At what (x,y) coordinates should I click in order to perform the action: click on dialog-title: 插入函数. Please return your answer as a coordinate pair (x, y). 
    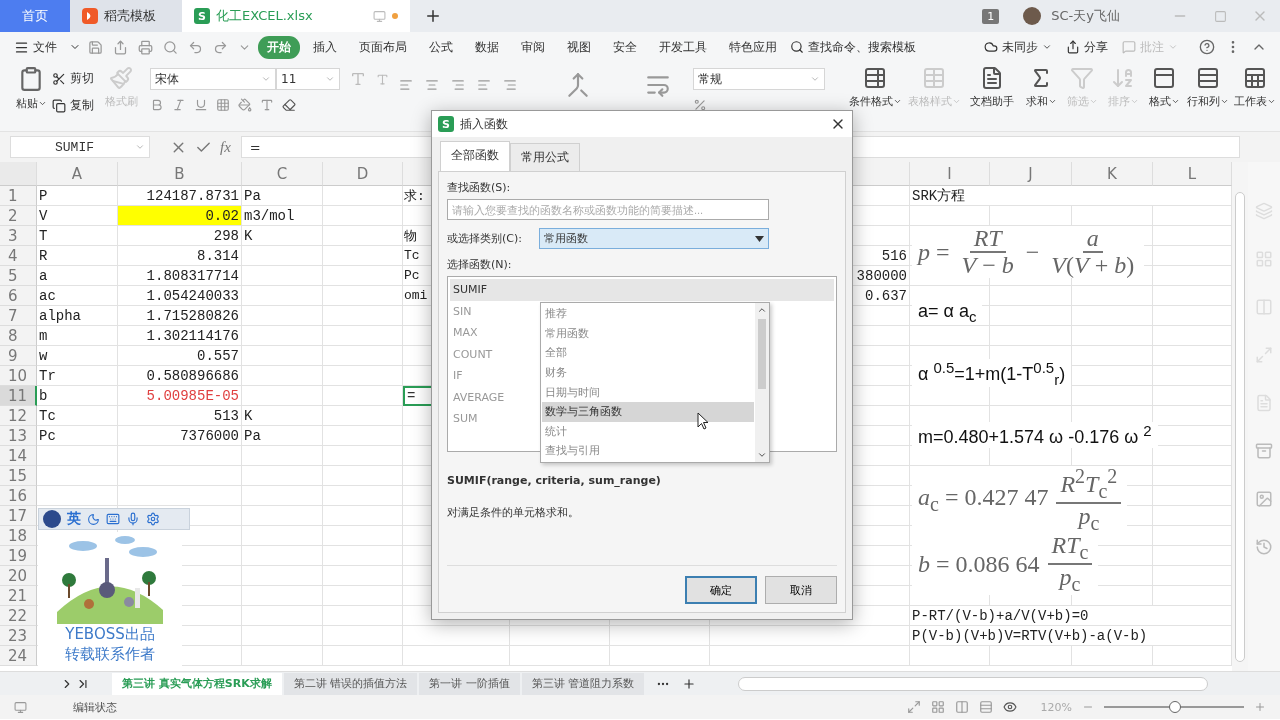
    Looking at the image, I should click on (484, 124).